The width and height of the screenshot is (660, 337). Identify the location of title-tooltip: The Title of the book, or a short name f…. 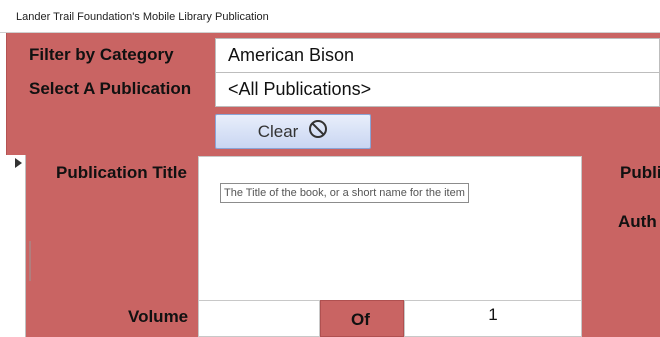
(344, 193).